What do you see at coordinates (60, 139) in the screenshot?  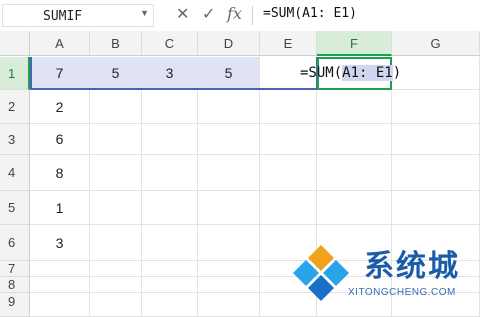 I see `cell-a3: 6` at bounding box center [60, 139].